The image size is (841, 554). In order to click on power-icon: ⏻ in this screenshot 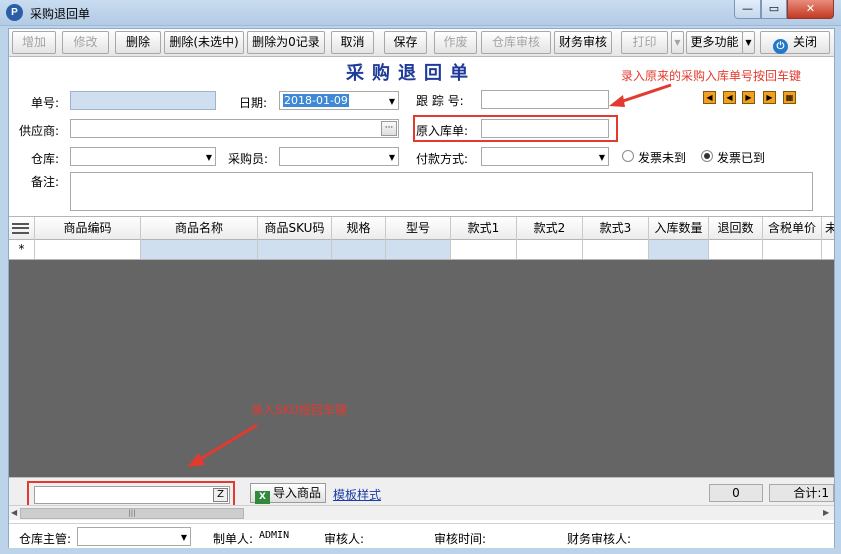, I will do `click(780, 46)`.